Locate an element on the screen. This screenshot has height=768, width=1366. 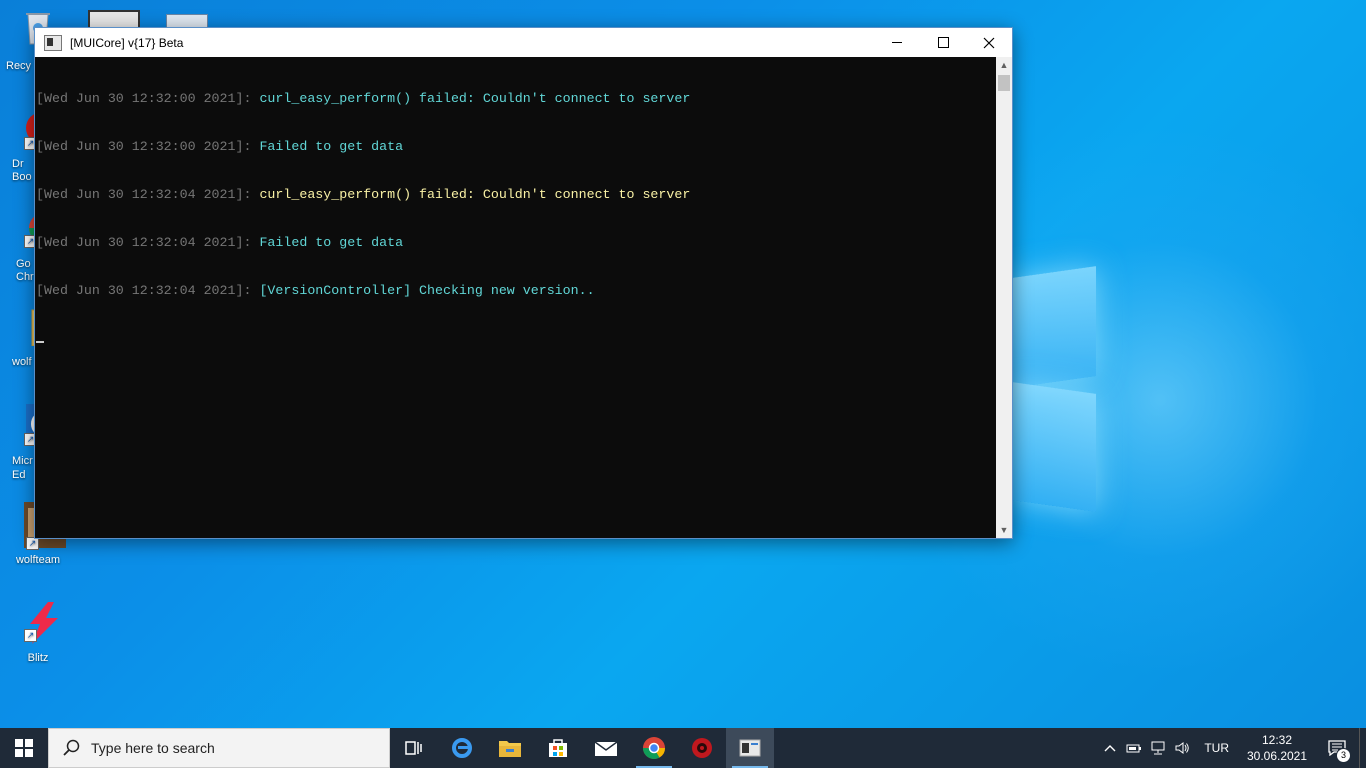
wallpaper-logo-pane-bl is located at coordinates (1054, 447).